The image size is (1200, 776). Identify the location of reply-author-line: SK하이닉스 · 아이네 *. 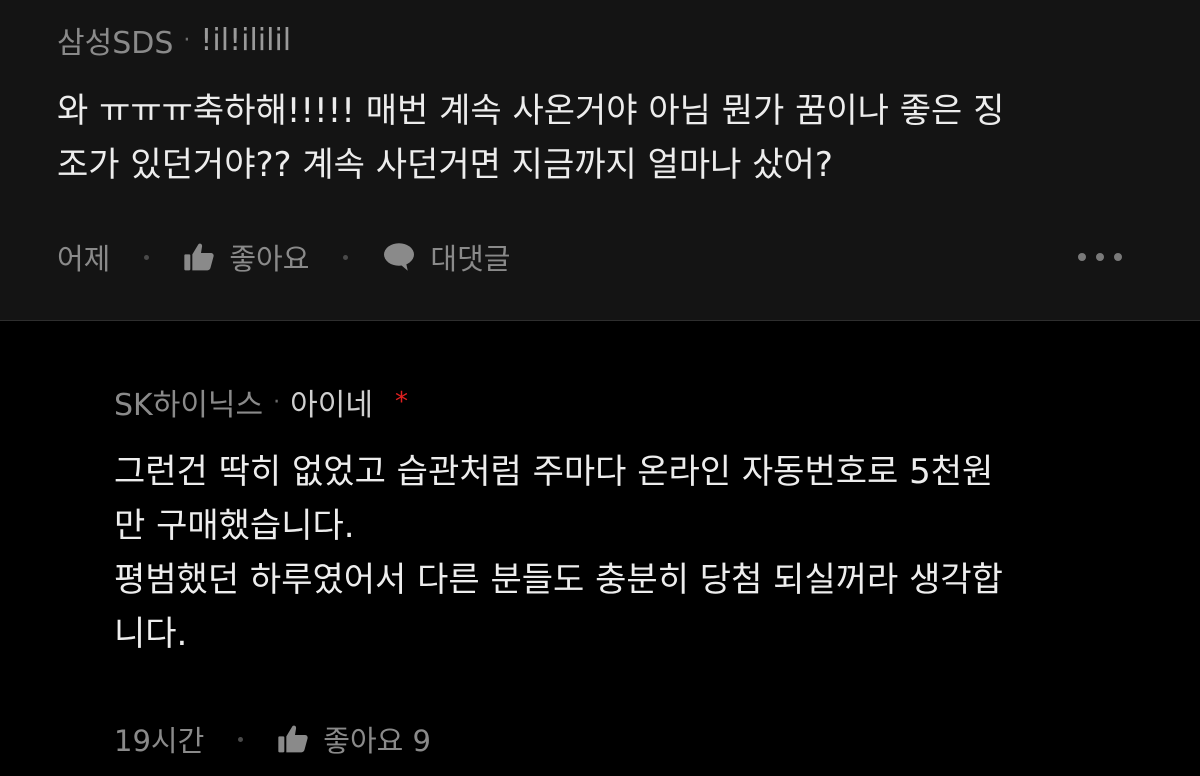
(261, 402).